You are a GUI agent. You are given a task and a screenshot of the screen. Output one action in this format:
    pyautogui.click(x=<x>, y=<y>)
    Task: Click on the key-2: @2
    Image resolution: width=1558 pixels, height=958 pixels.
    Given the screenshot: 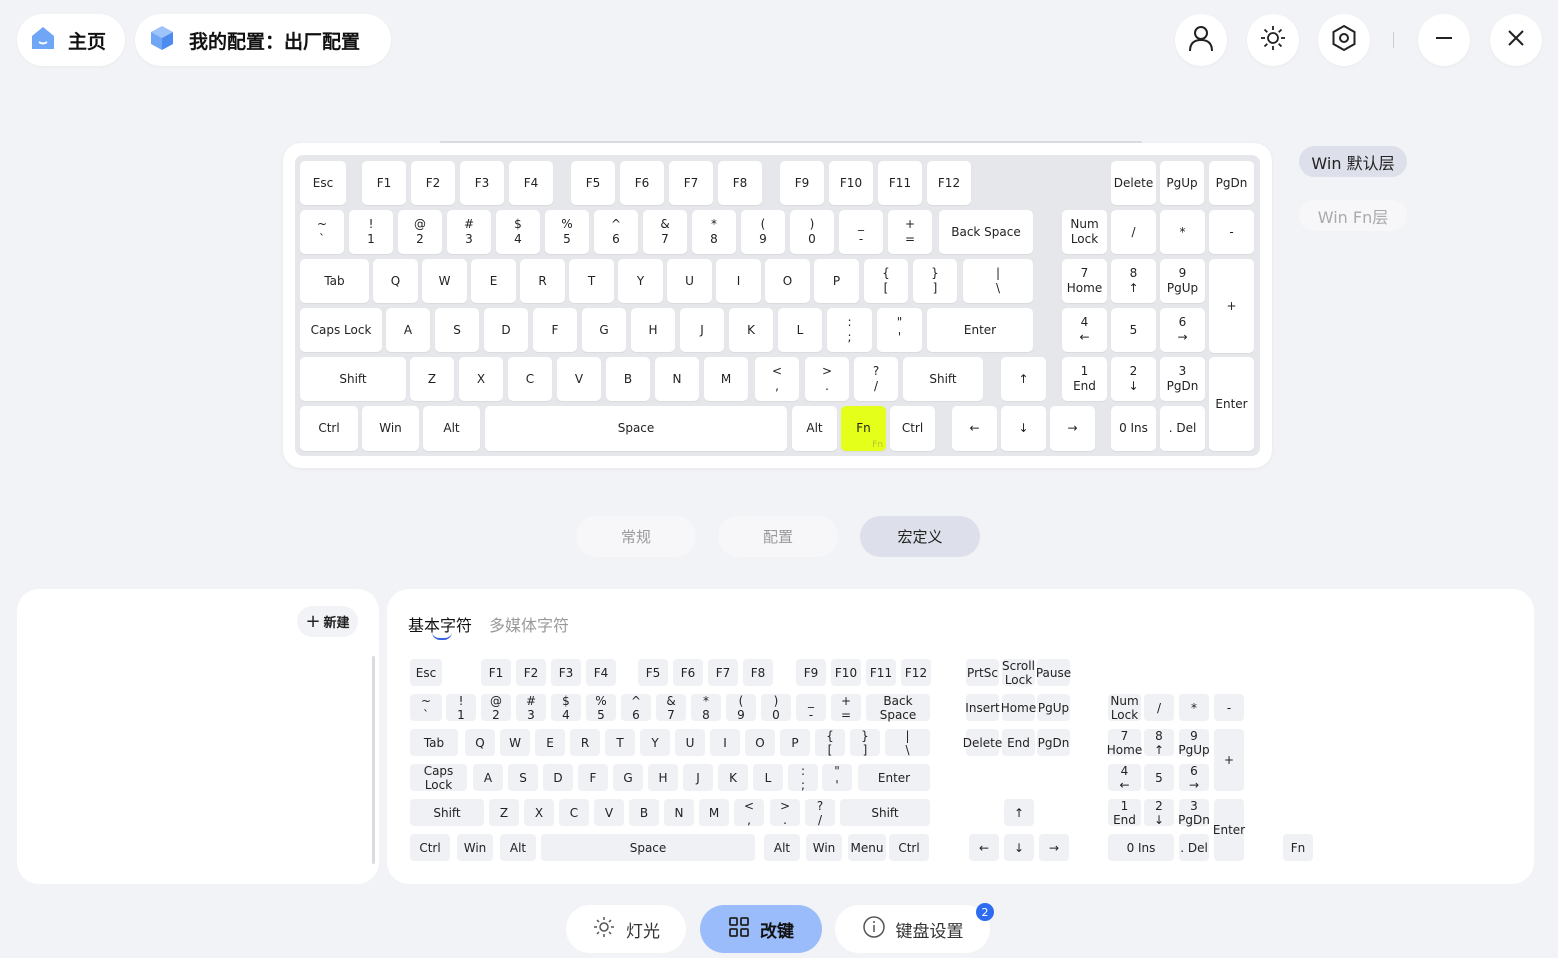 What is the action you would take?
    pyautogui.click(x=420, y=232)
    